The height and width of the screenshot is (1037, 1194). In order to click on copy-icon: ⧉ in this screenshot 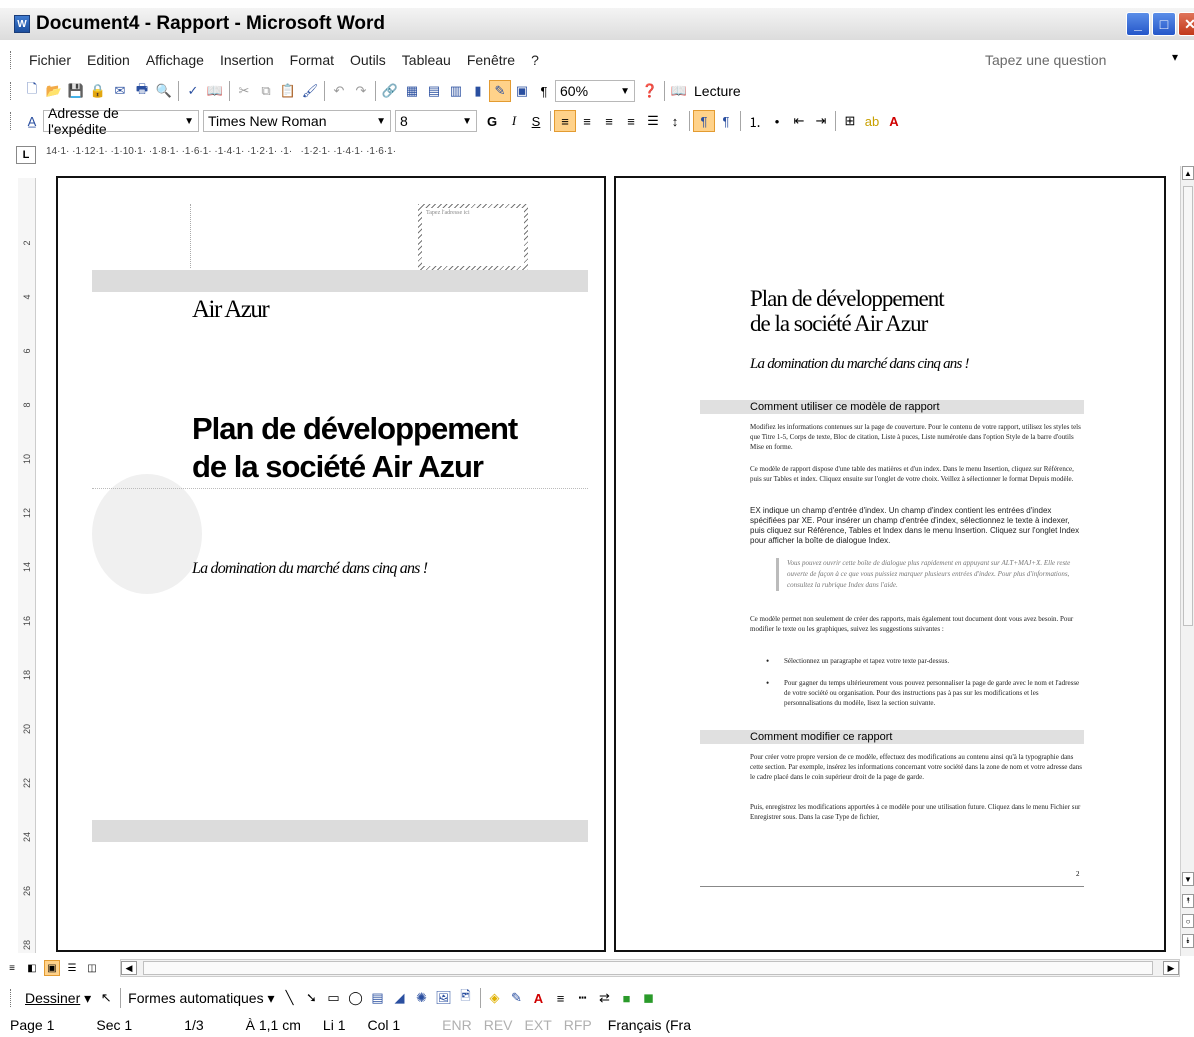, I will do `click(266, 91)`.